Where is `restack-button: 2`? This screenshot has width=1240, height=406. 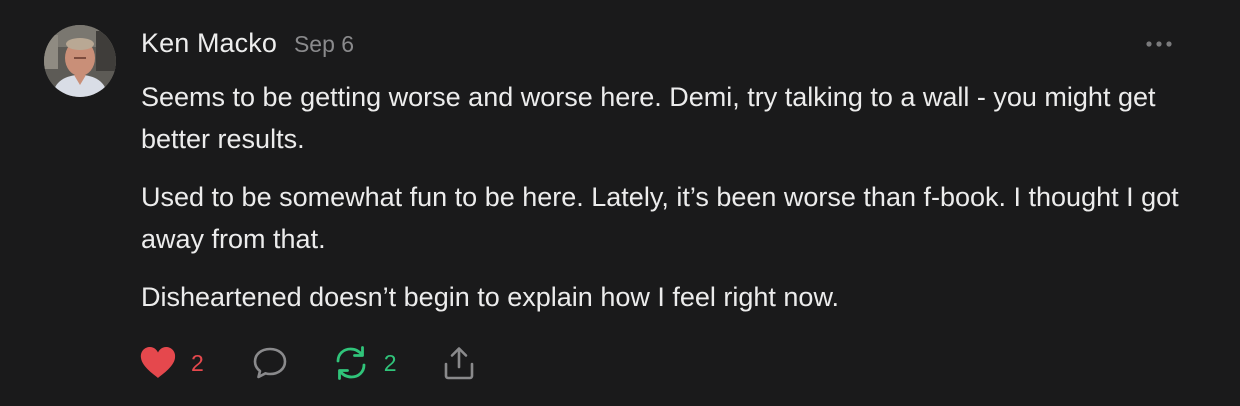 restack-button: 2 is located at coordinates (364, 363).